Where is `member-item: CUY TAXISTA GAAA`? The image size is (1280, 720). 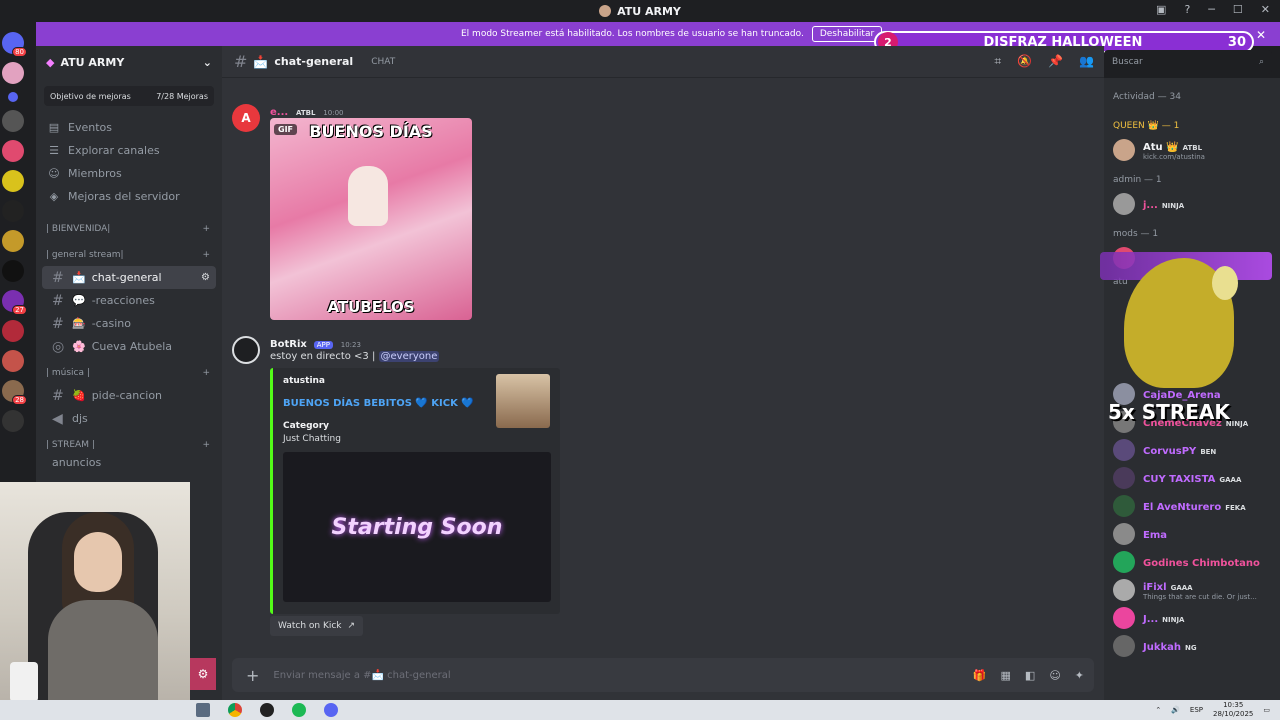
member-item: CUY TAXISTA GAAA is located at coordinates (1192, 478).